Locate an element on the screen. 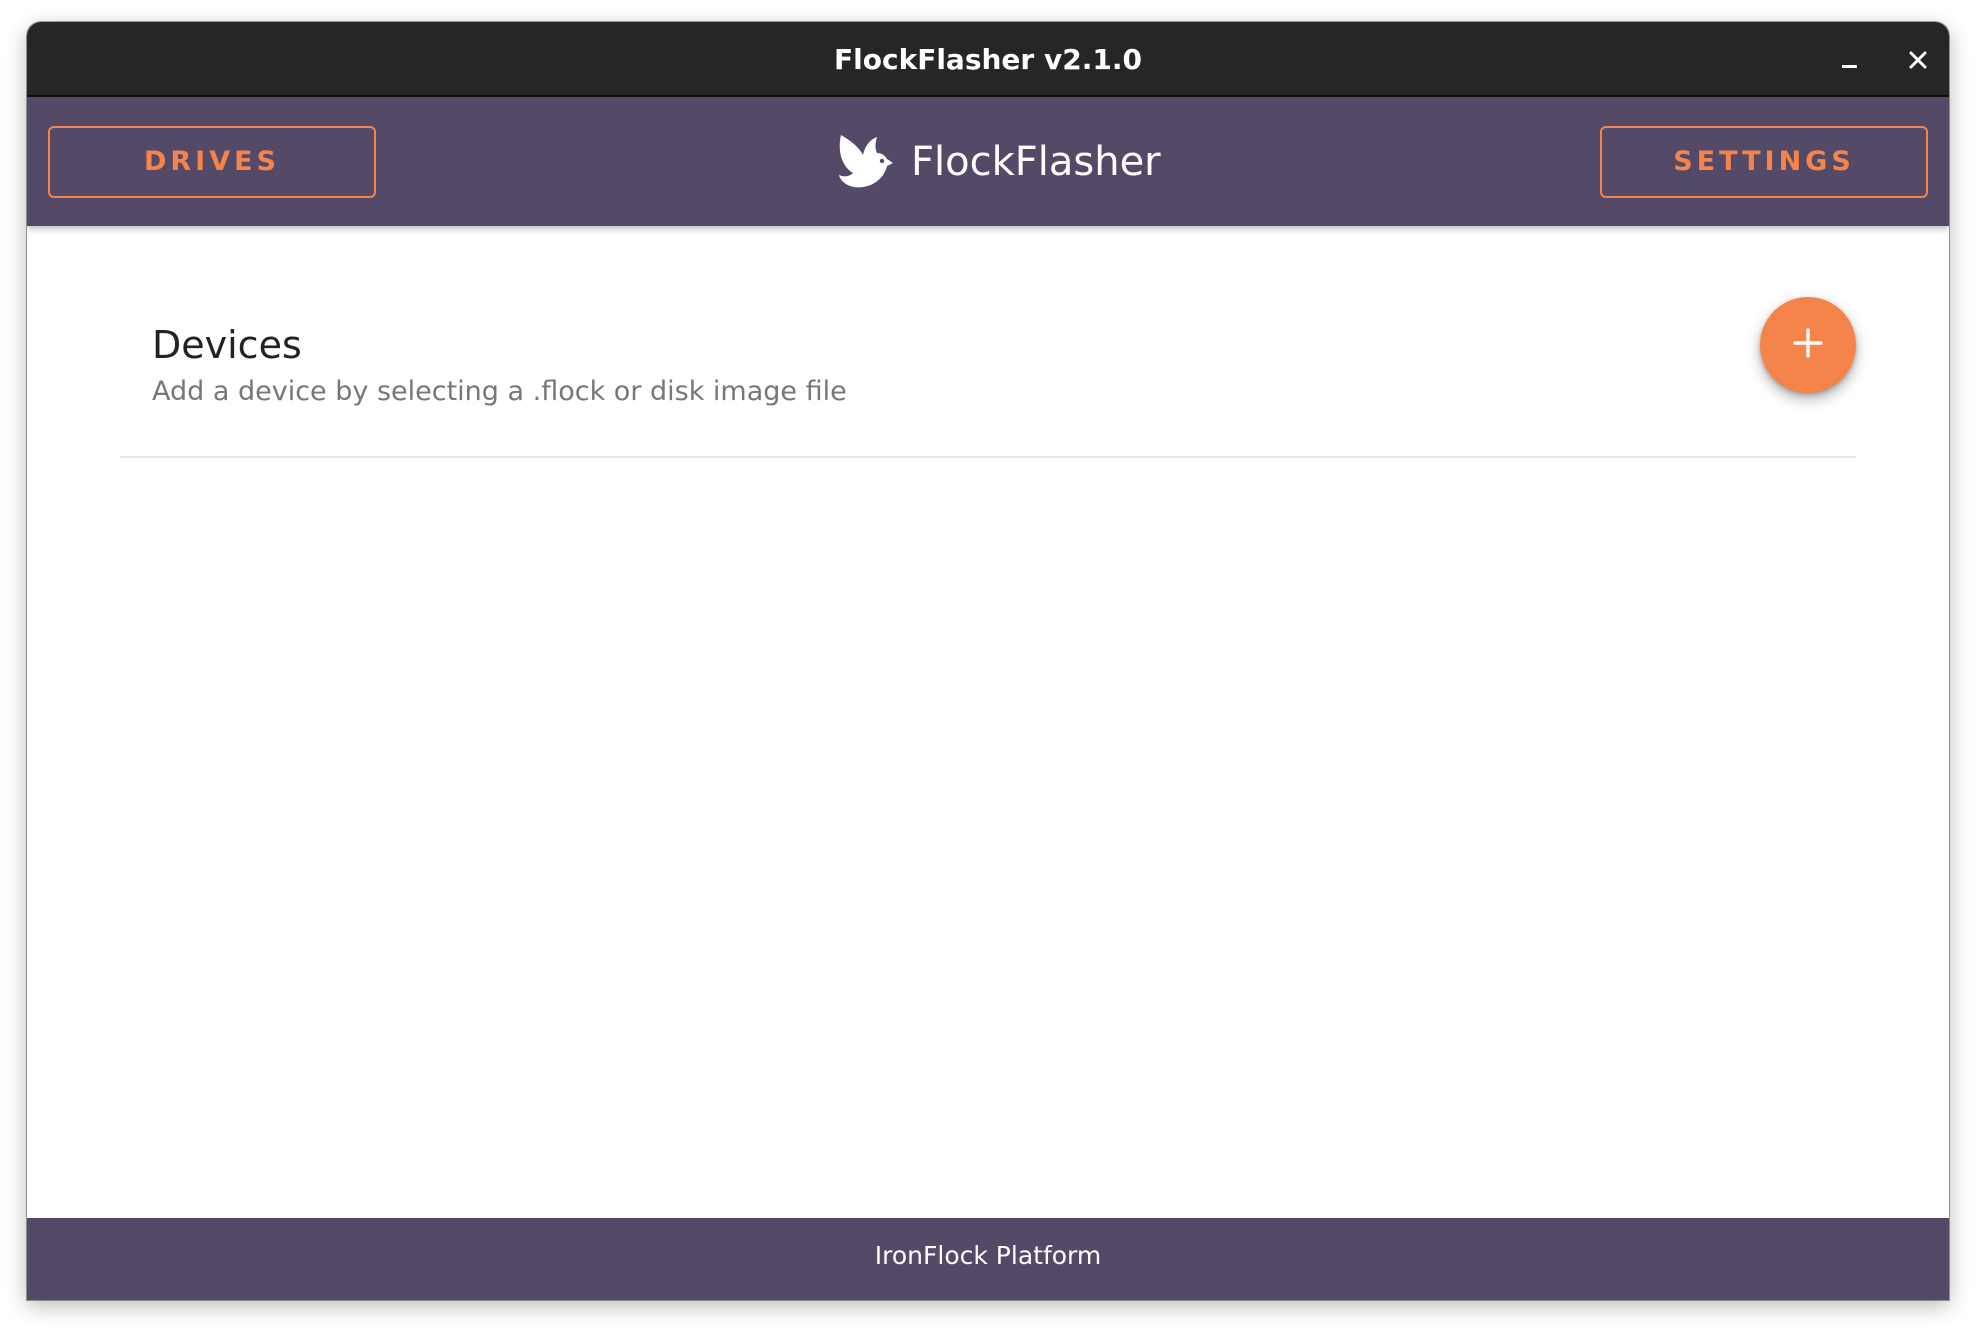  app-footer: IronFlock Platform is located at coordinates (988, 1259).